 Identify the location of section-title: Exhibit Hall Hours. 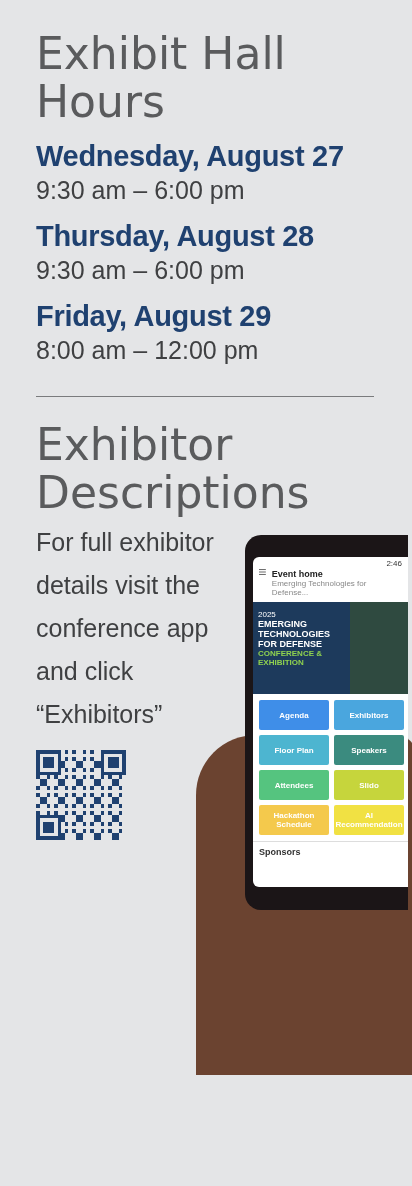
(161, 78).